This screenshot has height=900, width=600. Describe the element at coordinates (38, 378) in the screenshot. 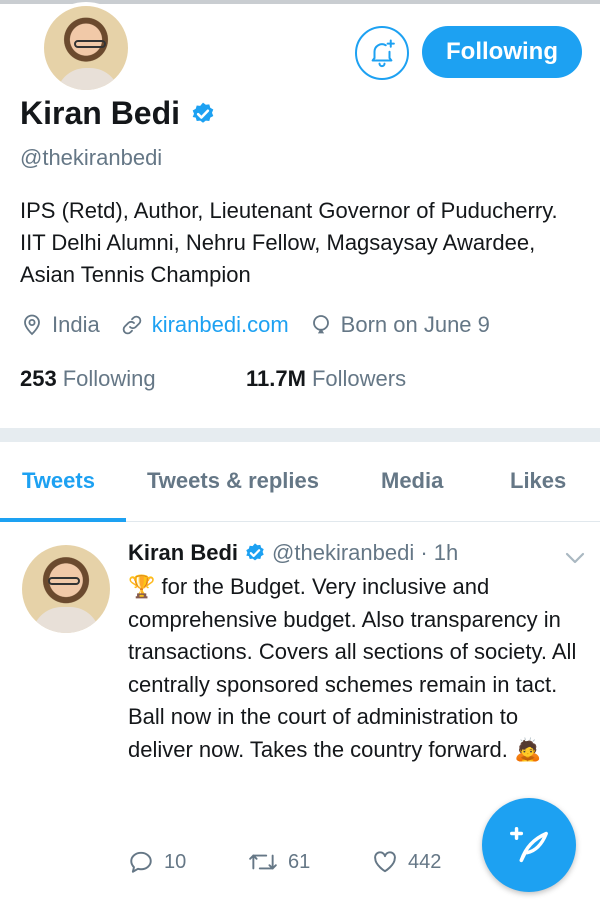

I see `following-count: 253` at that location.